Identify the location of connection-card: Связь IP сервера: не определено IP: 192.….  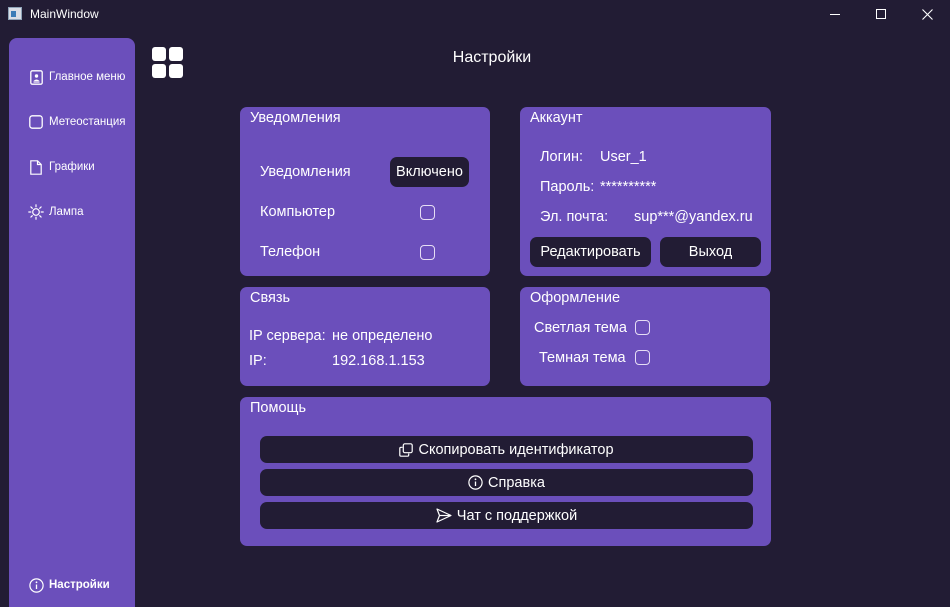
(365, 336).